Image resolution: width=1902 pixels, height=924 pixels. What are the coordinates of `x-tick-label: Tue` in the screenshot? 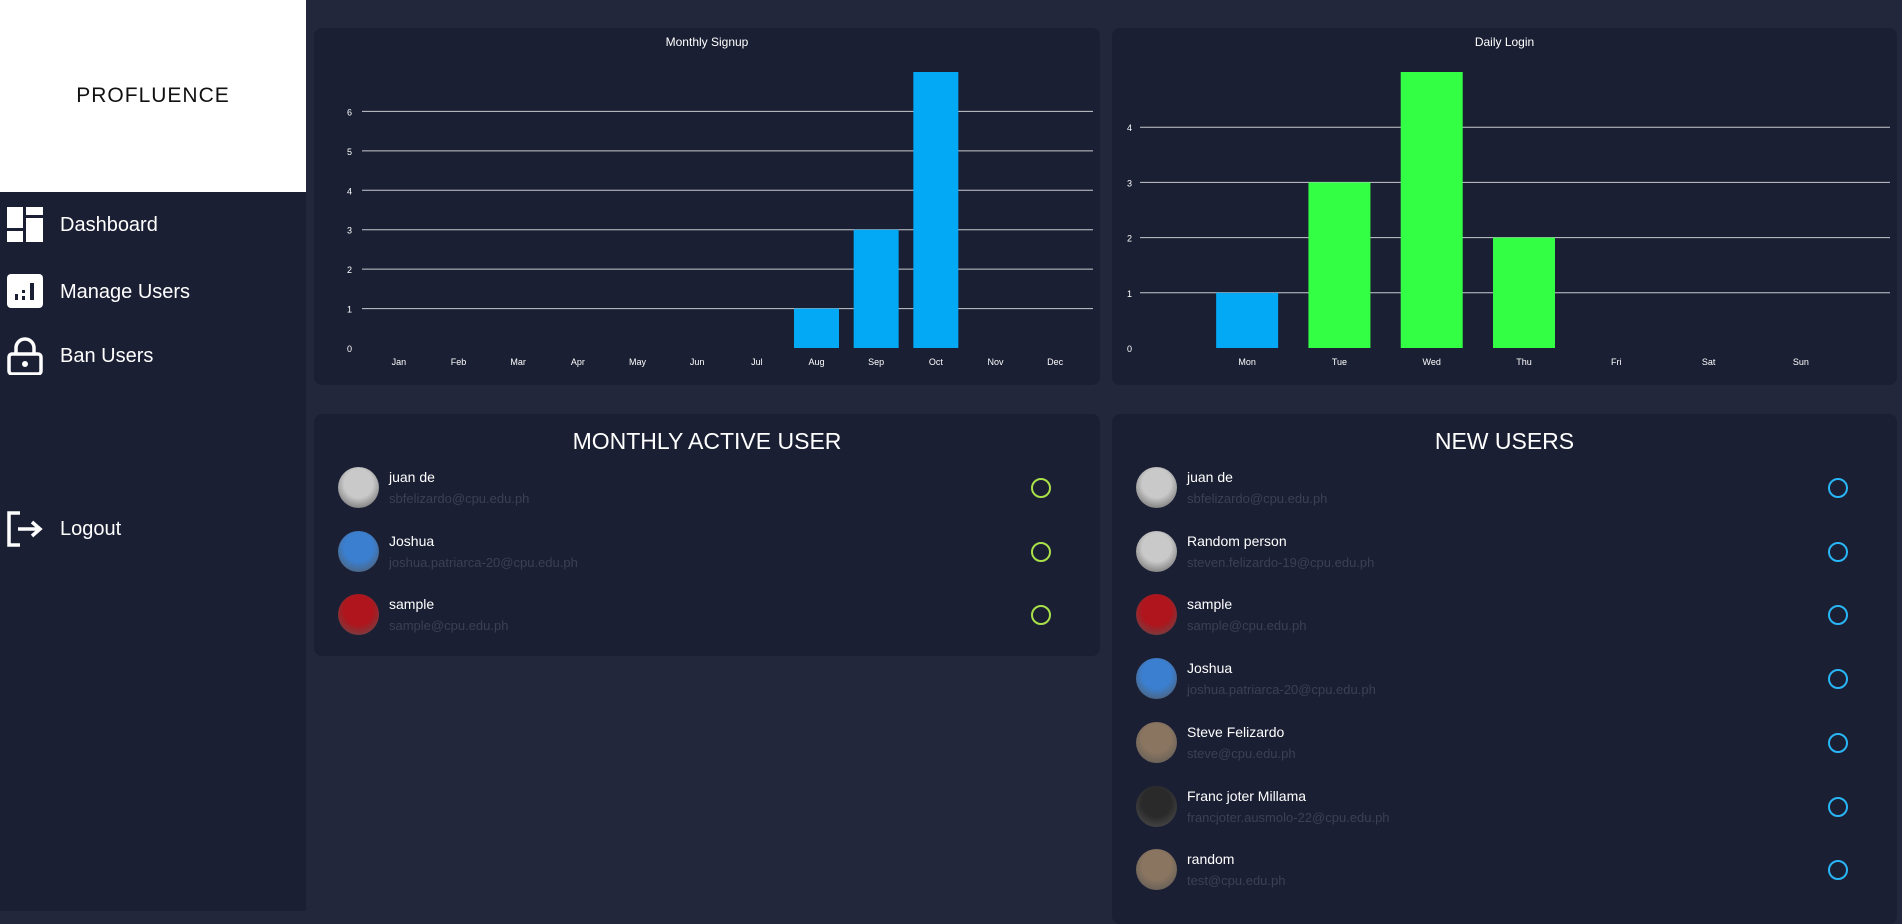 It's located at (1339, 362).